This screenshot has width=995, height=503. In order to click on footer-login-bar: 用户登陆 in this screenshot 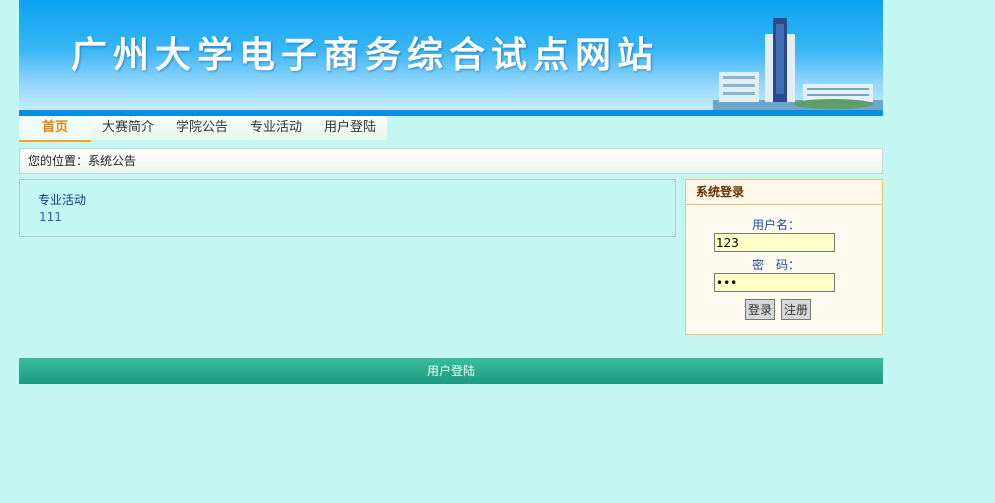, I will do `click(451, 371)`.